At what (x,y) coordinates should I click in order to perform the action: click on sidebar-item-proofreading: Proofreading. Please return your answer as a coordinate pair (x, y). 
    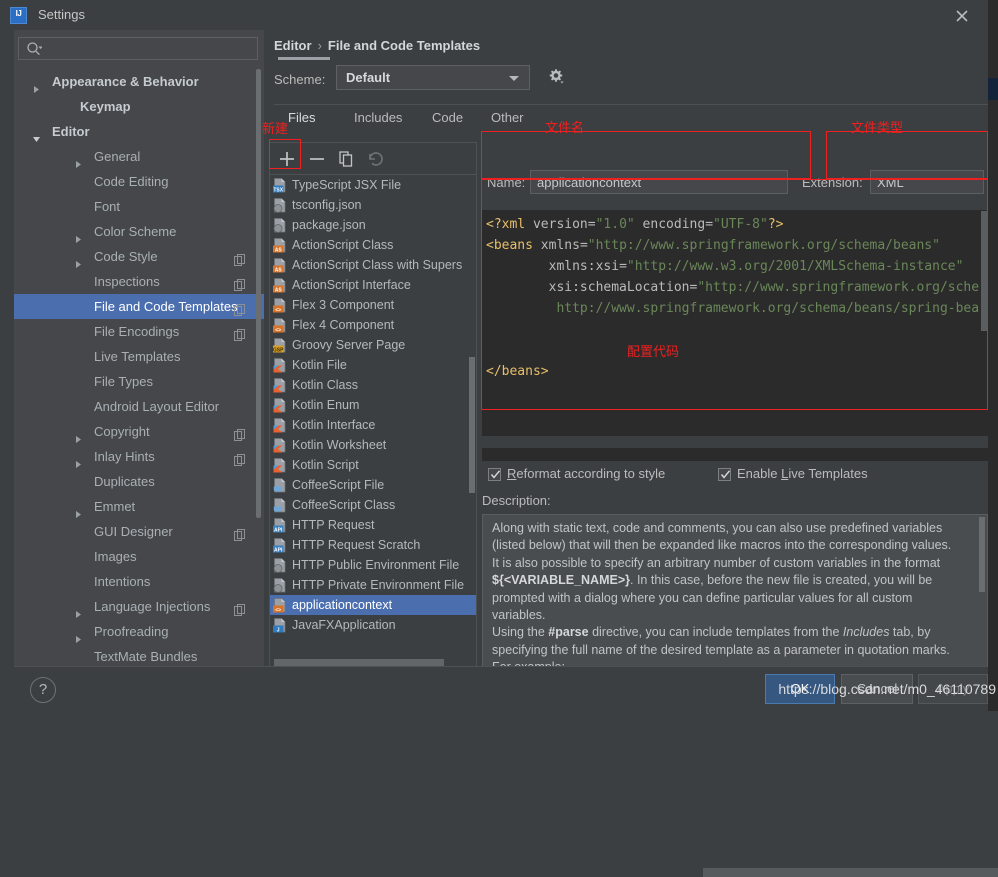
    Looking at the image, I should click on (139, 631).